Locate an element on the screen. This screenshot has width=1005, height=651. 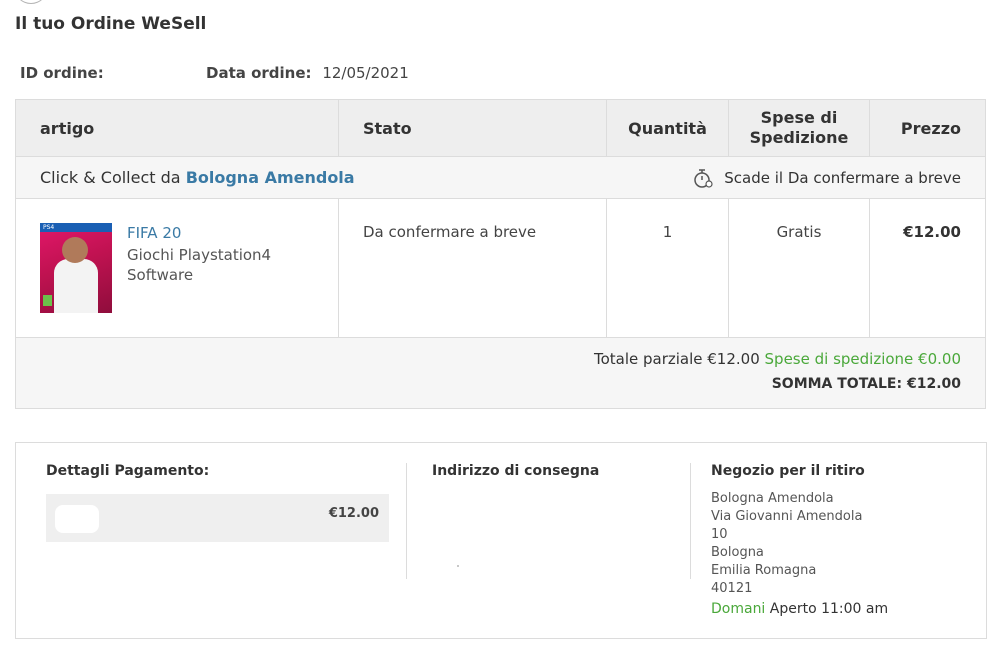
order-id: ID ordine: is located at coordinates (113, 73).